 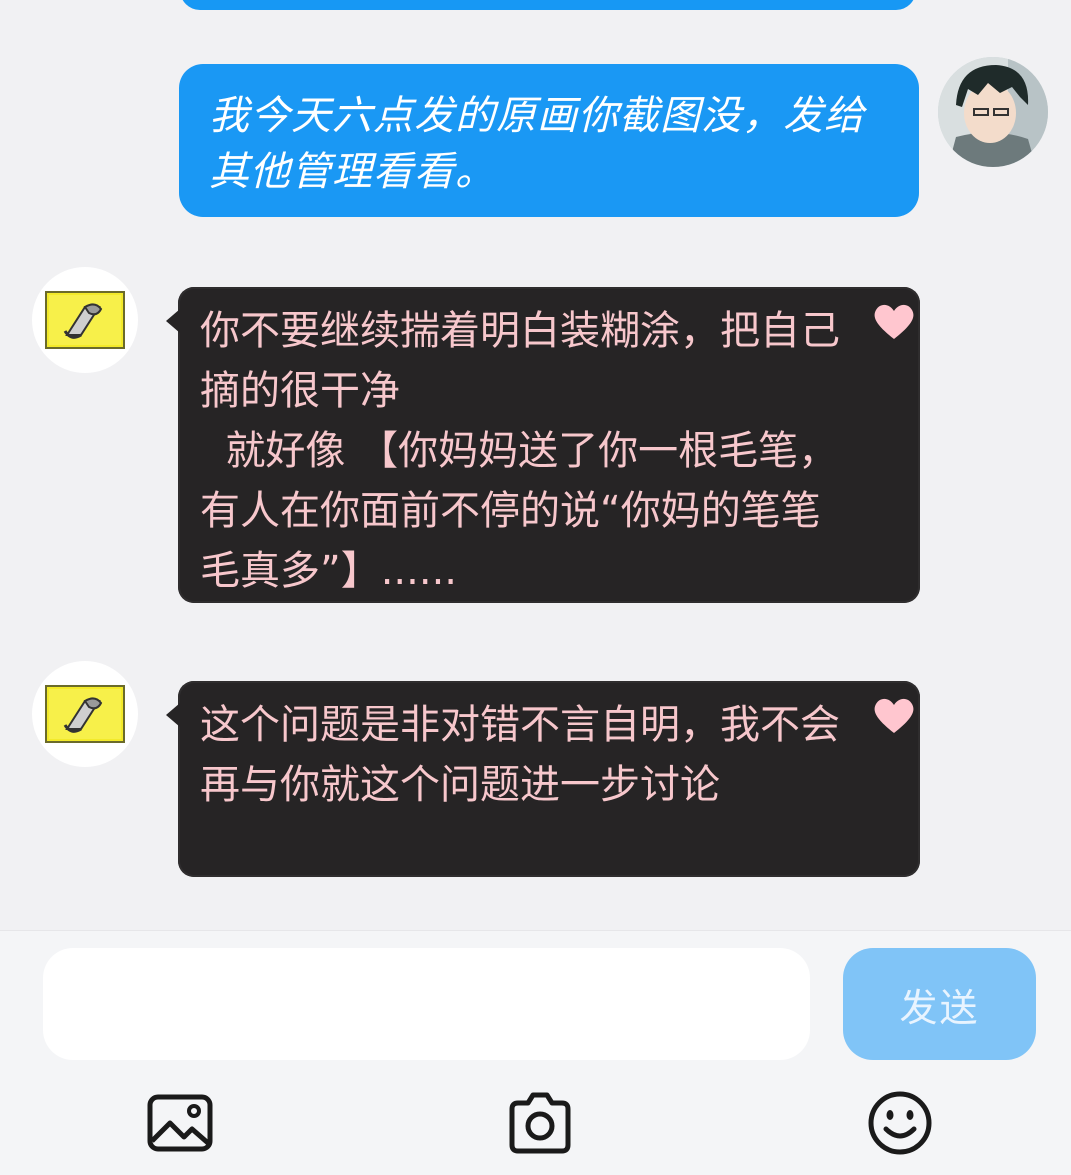 I want to click on send-button: 发送, so click(x=939, y=1004).